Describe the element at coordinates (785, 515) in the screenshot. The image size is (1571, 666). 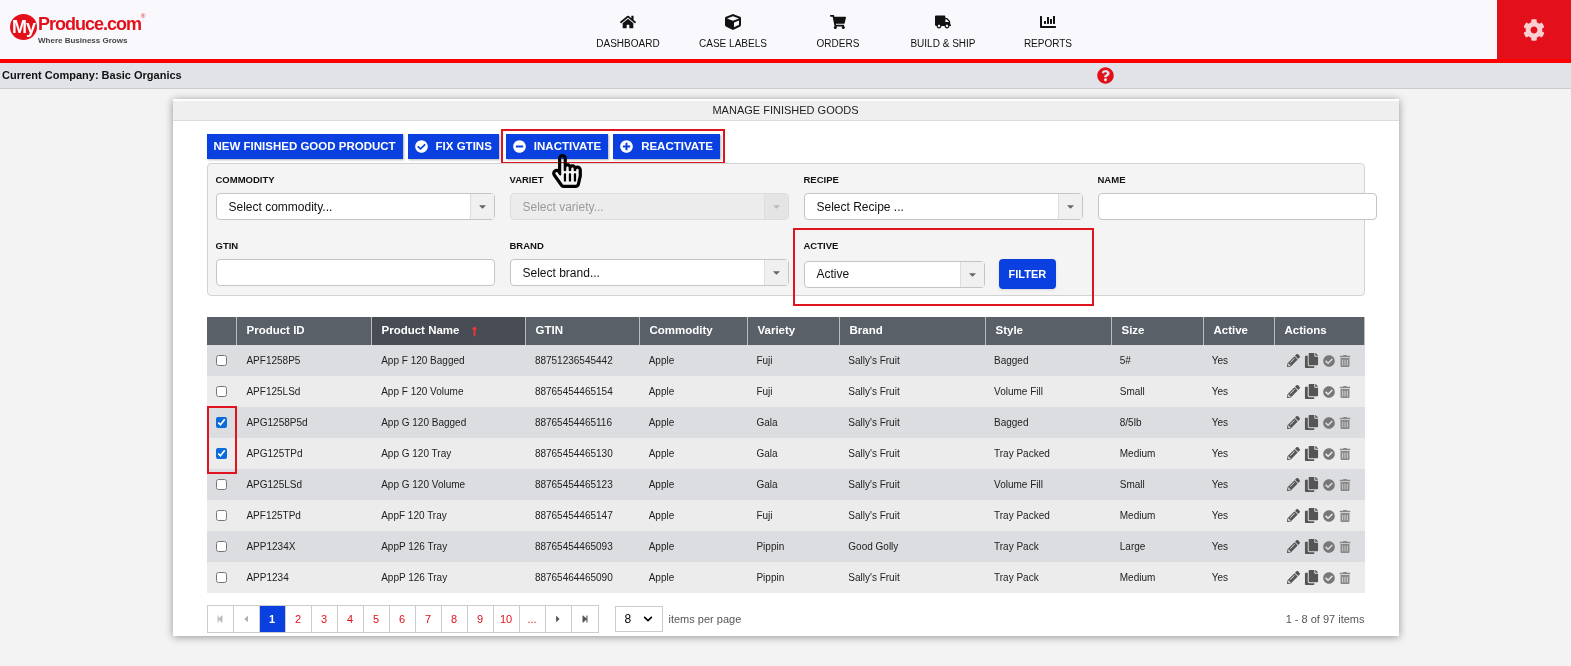
I see `table-row: APF125TPd AppF 120 Tray 88765454465147 Apple Fuji Sally's Fruit Tray Packed Medium Yes` at that location.